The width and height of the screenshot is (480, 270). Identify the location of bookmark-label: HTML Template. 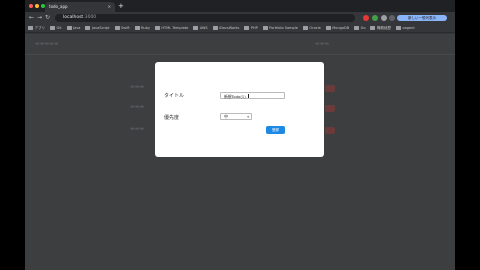
(175, 28).